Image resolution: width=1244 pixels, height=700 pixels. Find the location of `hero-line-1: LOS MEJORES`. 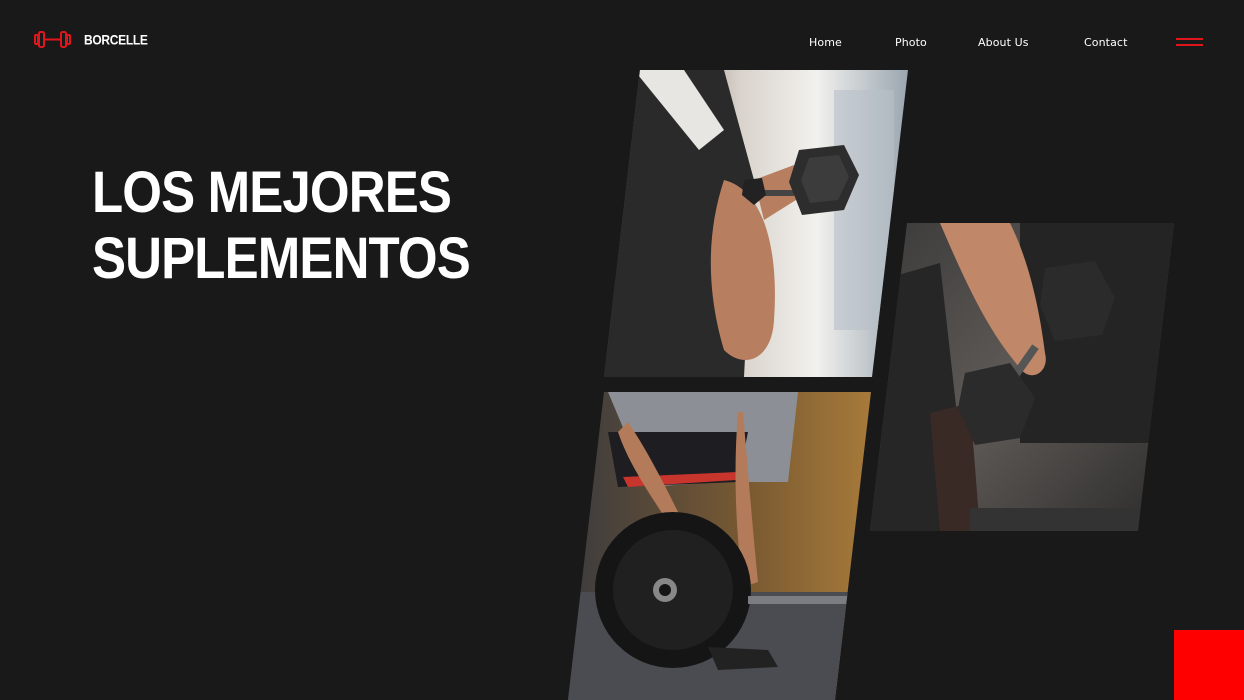

hero-line-1: LOS MEJORES is located at coordinates (272, 192).